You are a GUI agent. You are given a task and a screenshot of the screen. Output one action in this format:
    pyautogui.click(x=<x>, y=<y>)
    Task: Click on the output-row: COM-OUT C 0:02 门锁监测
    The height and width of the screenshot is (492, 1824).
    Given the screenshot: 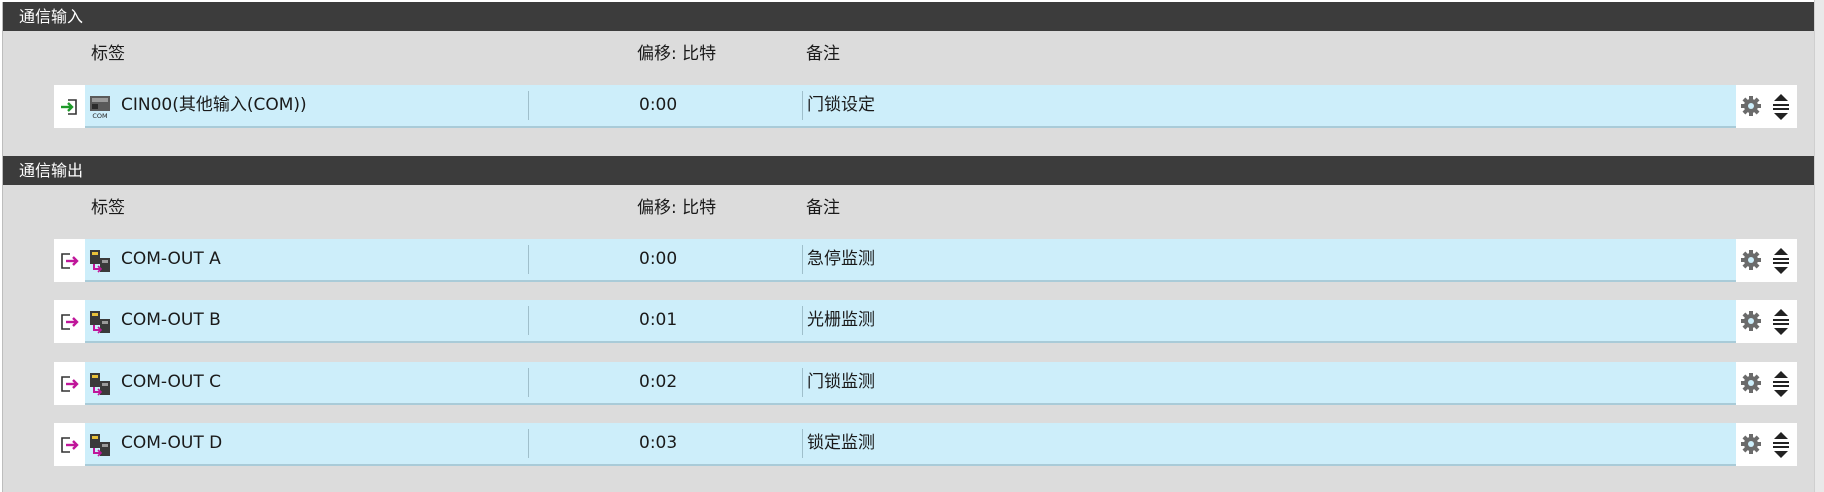 What is the action you would take?
    pyautogui.click(x=925, y=383)
    